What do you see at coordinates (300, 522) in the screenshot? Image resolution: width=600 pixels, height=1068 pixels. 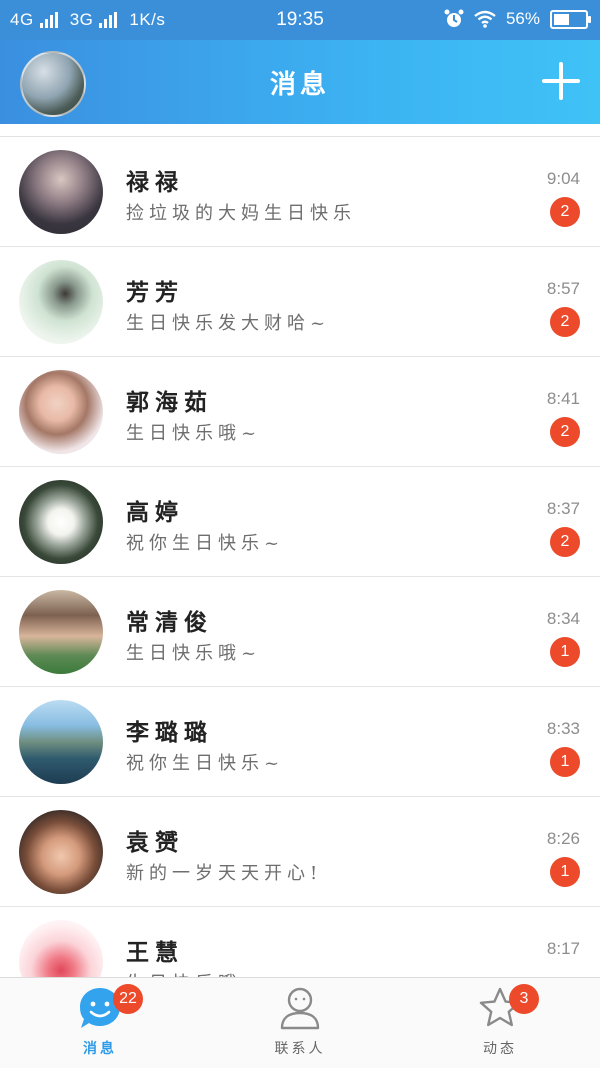 I see `conversation-row: 高婷 祝你生日快乐~ 8:37 2` at bounding box center [300, 522].